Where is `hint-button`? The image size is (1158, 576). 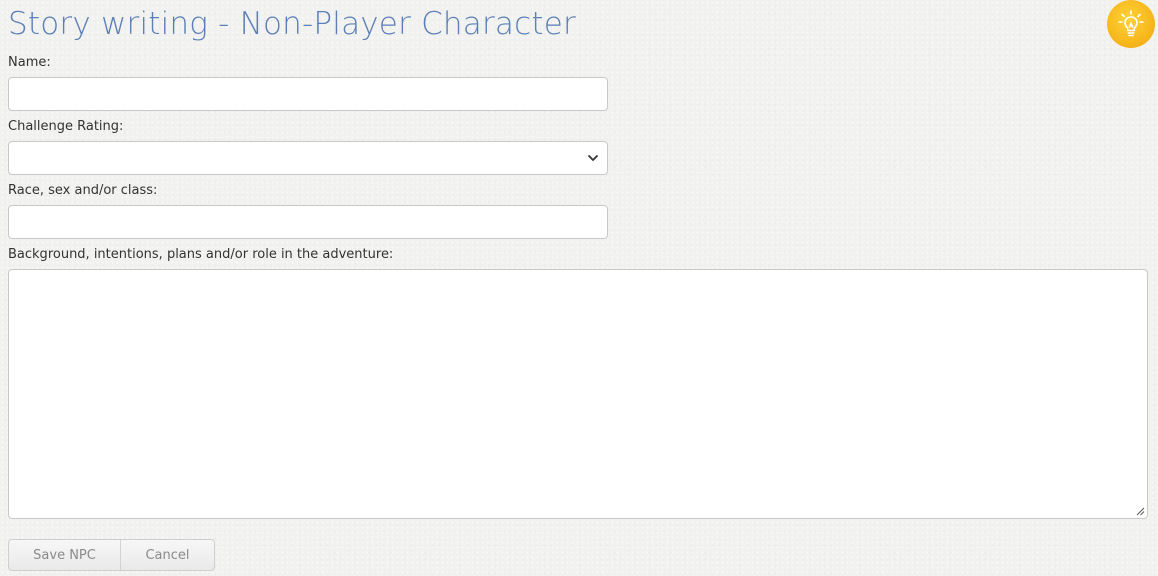
hint-button is located at coordinates (1131, 24).